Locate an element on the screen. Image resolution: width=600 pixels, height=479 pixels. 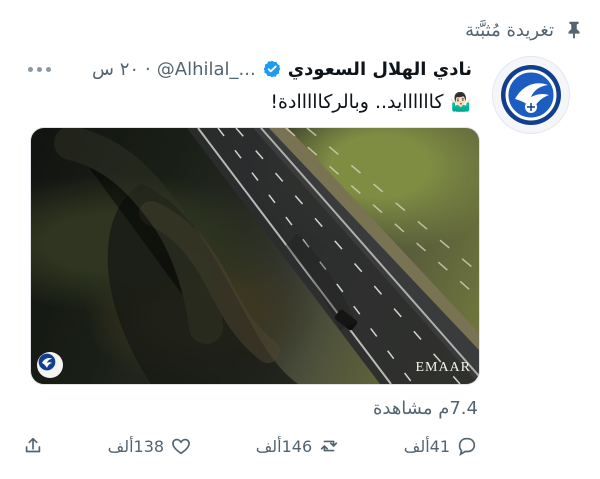
like-count: 138ألف is located at coordinates (136, 446).